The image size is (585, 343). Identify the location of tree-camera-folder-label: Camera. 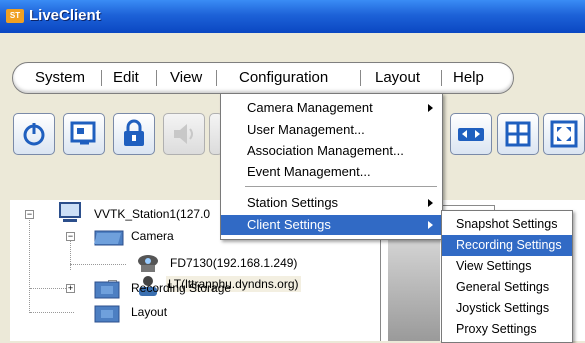
(152, 236).